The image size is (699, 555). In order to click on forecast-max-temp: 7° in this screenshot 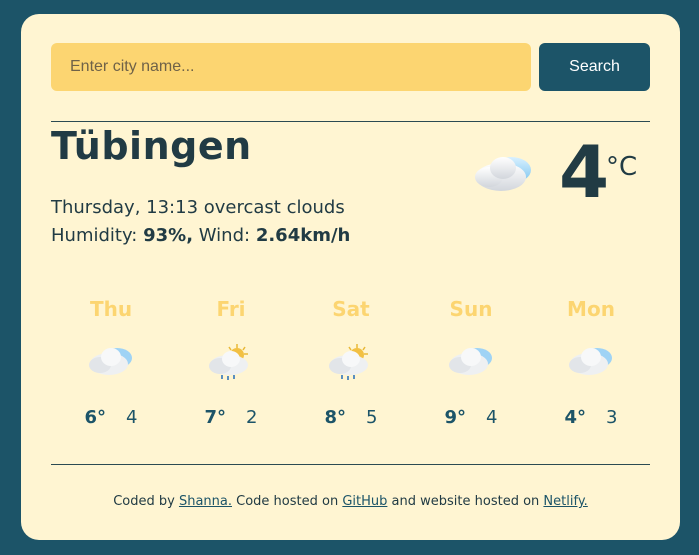, I will do `click(215, 417)`.